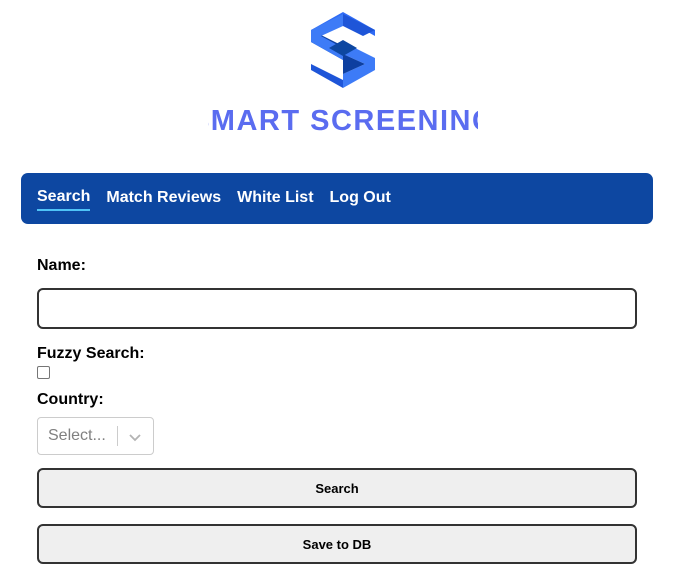 The height and width of the screenshot is (586, 685). Describe the element at coordinates (91, 353) in the screenshot. I see `fuzzy-search-label: Fuzzy Search:` at that location.